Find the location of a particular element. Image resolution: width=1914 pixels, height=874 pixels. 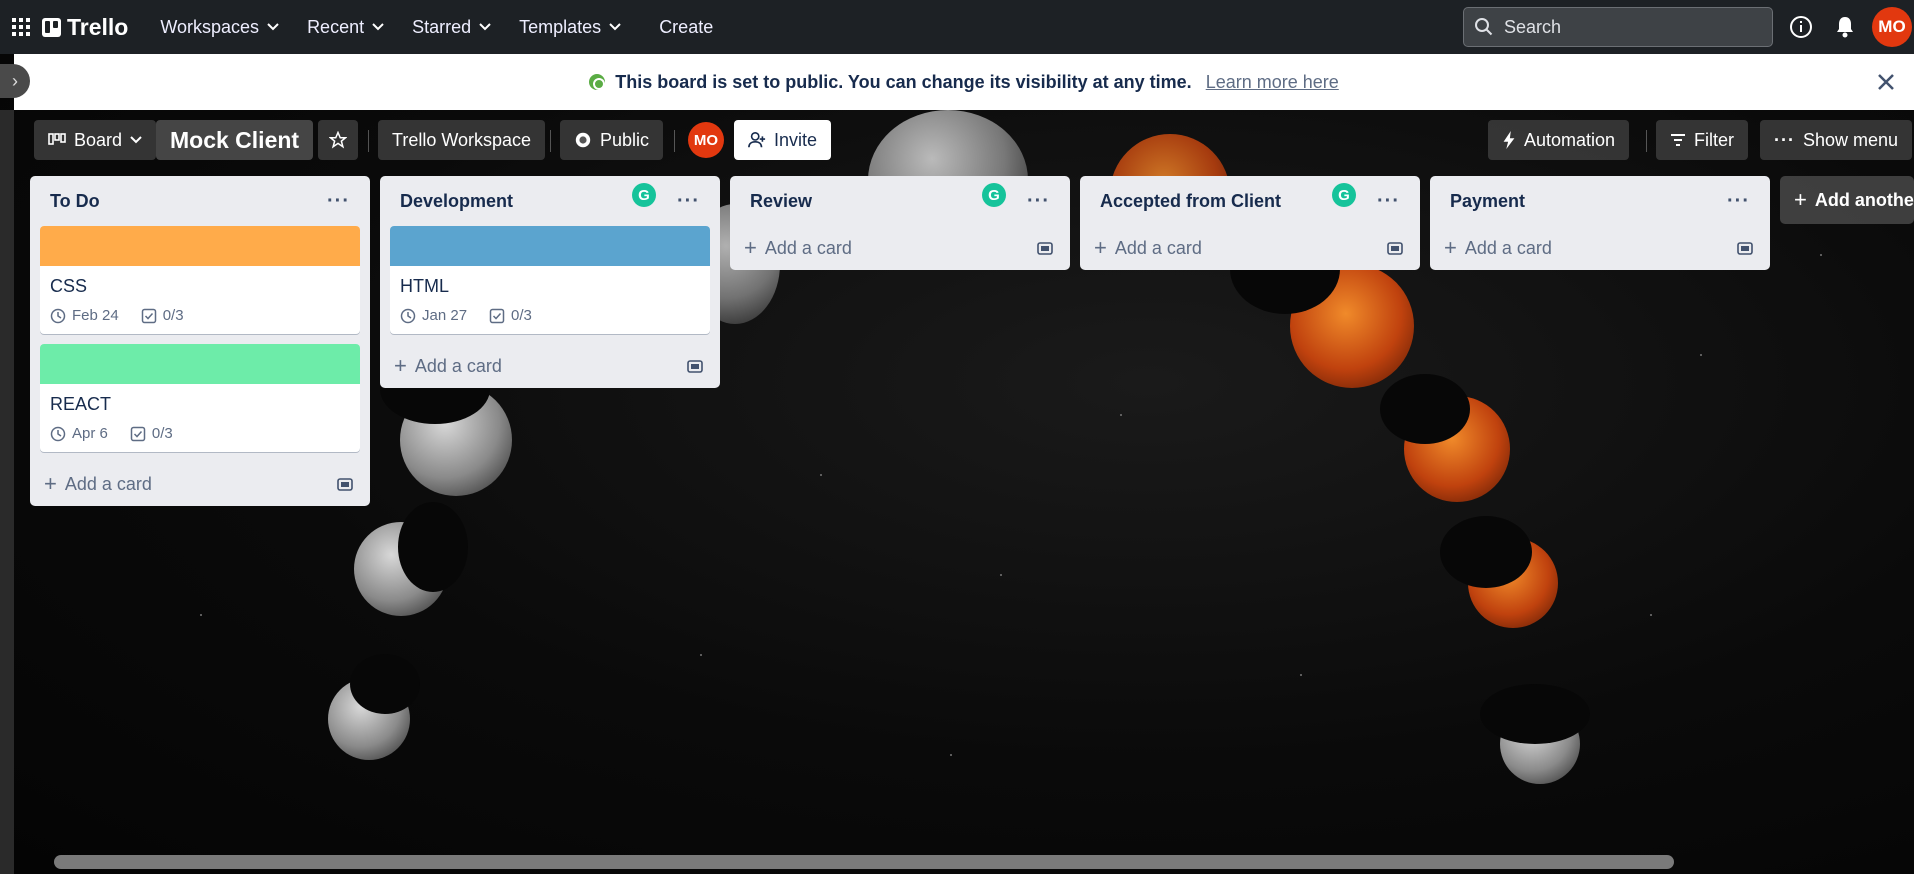

lightning-icon is located at coordinates (1509, 140).